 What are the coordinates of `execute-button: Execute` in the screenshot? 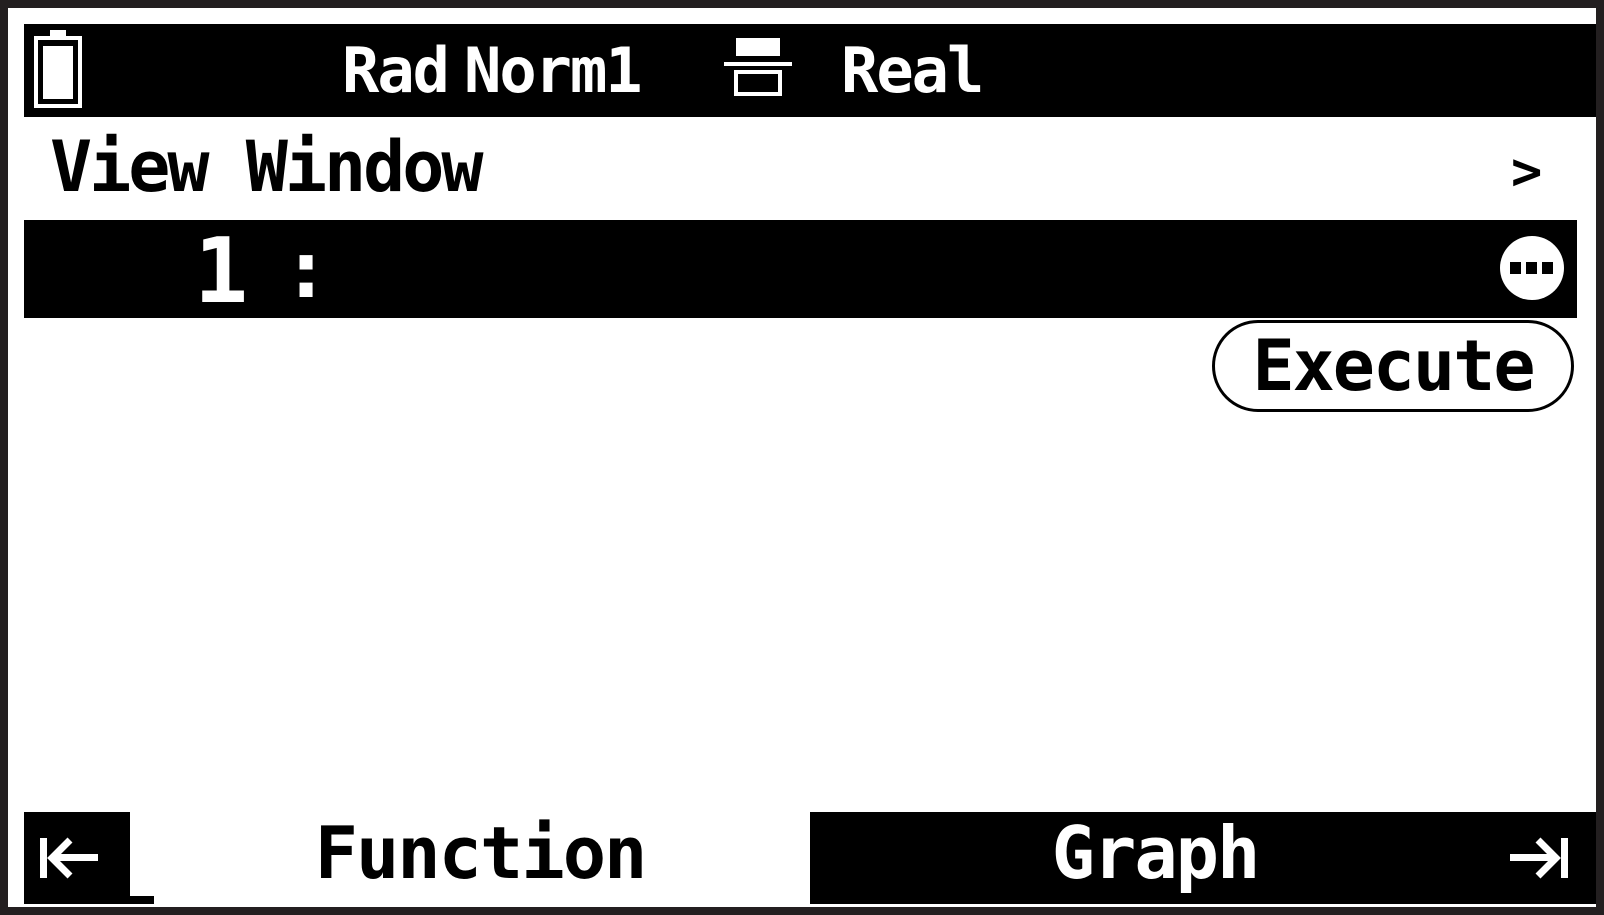 It's located at (1393, 366).